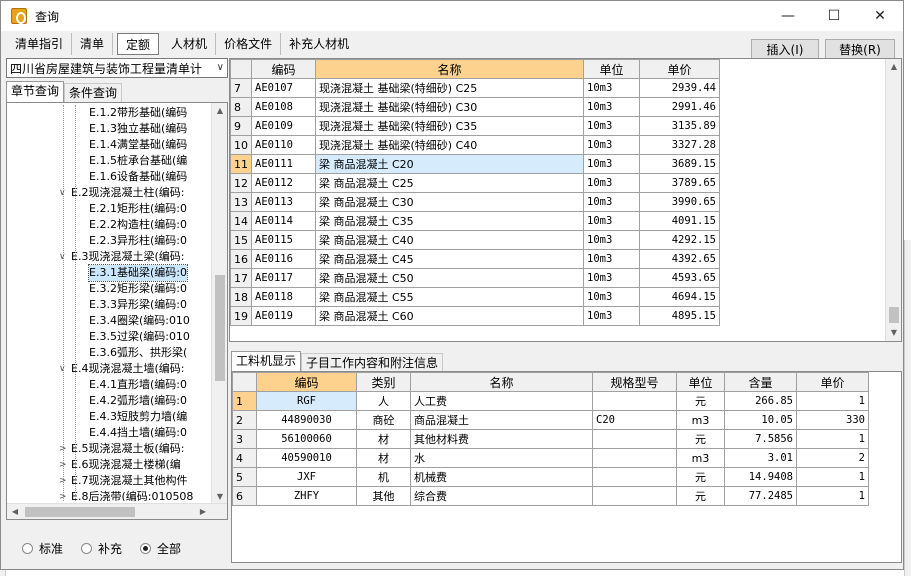 This screenshot has width=911, height=576. Describe the element at coordinates (110, 177) in the screenshot. I see `tree-node: E.1.6设备基础(编码` at that location.